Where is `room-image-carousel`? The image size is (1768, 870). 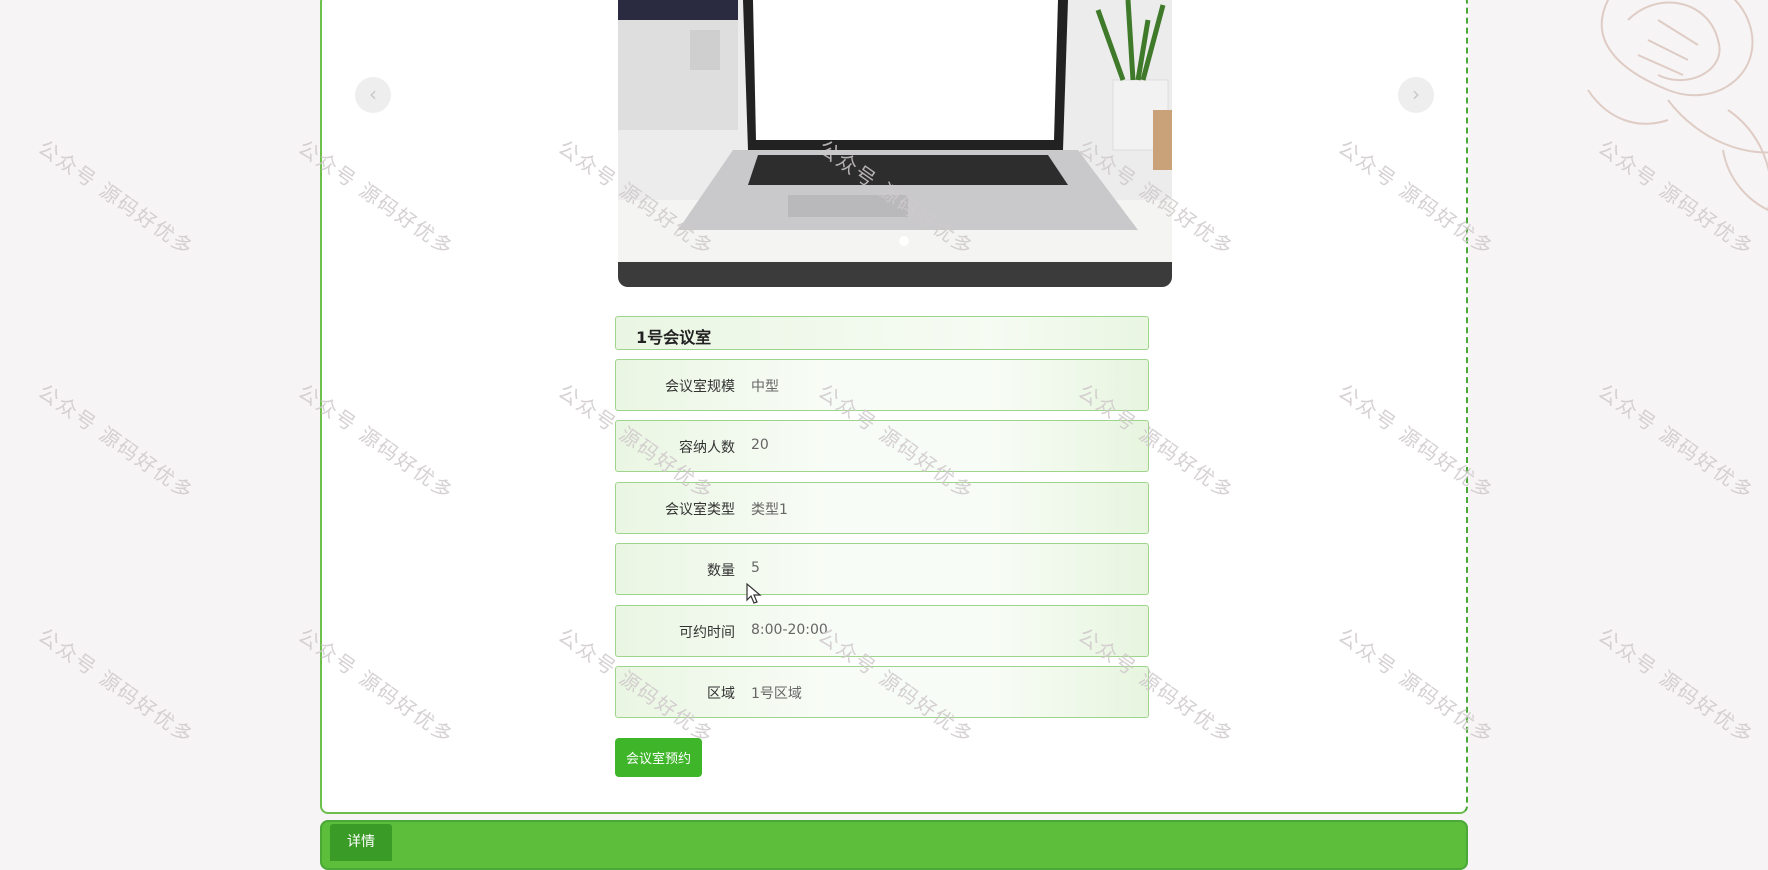
room-image-carousel is located at coordinates (895, 143).